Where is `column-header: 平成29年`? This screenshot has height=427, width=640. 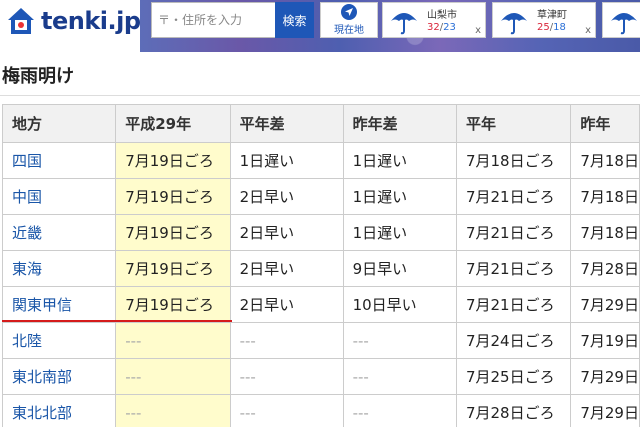 column-header: 平成29年 is located at coordinates (173, 123).